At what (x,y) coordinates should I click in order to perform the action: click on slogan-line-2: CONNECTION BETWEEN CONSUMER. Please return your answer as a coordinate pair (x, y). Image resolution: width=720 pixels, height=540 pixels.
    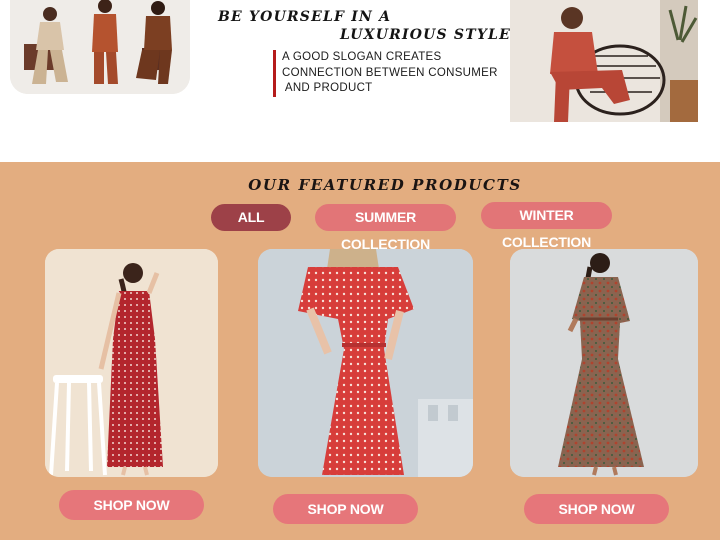
    Looking at the image, I should click on (390, 72).